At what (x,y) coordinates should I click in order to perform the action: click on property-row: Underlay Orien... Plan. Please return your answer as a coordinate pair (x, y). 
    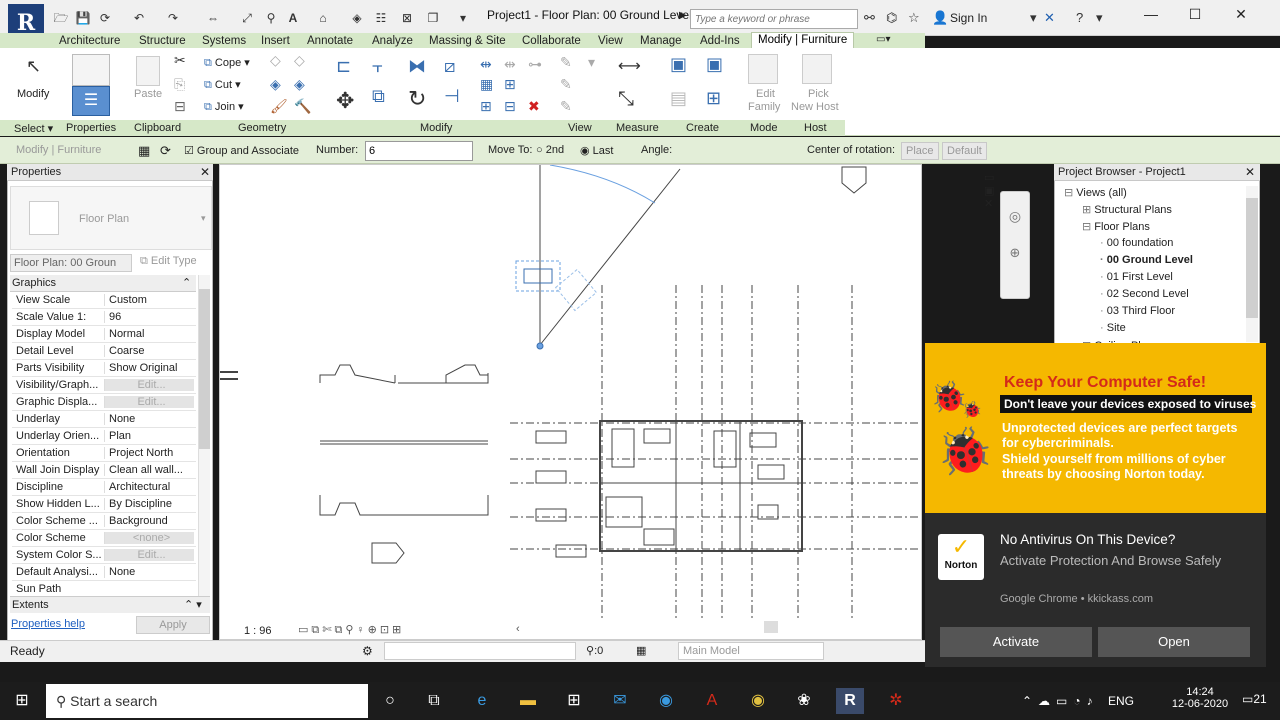
    Looking at the image, I should click on (104, 436).